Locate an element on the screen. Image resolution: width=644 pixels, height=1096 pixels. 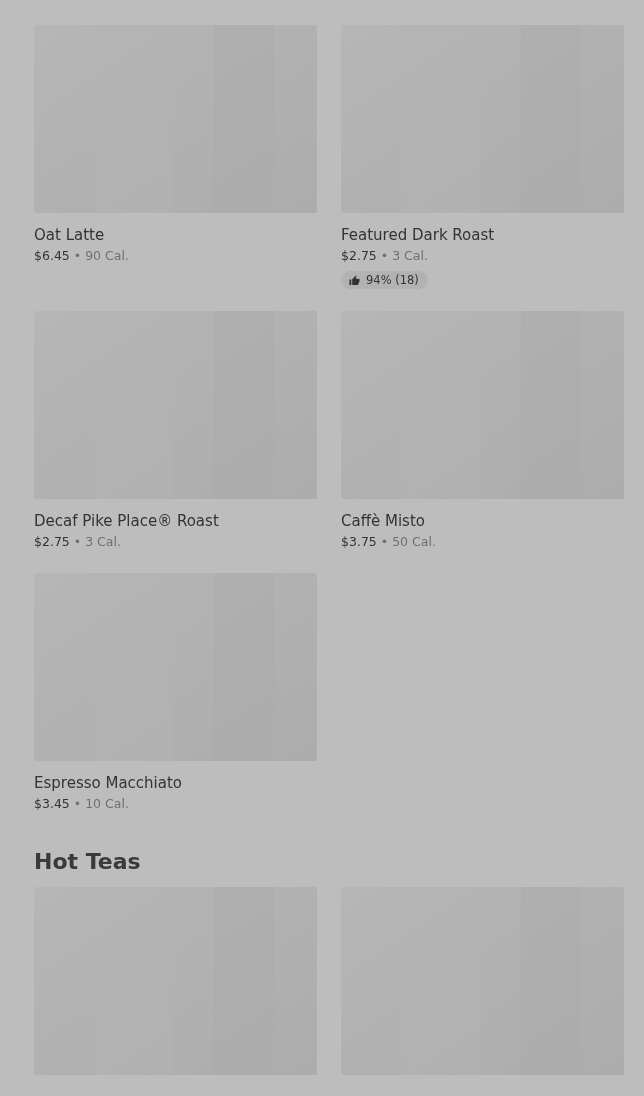
rating-text: 94% (18) is located at coordinates (392, 280).